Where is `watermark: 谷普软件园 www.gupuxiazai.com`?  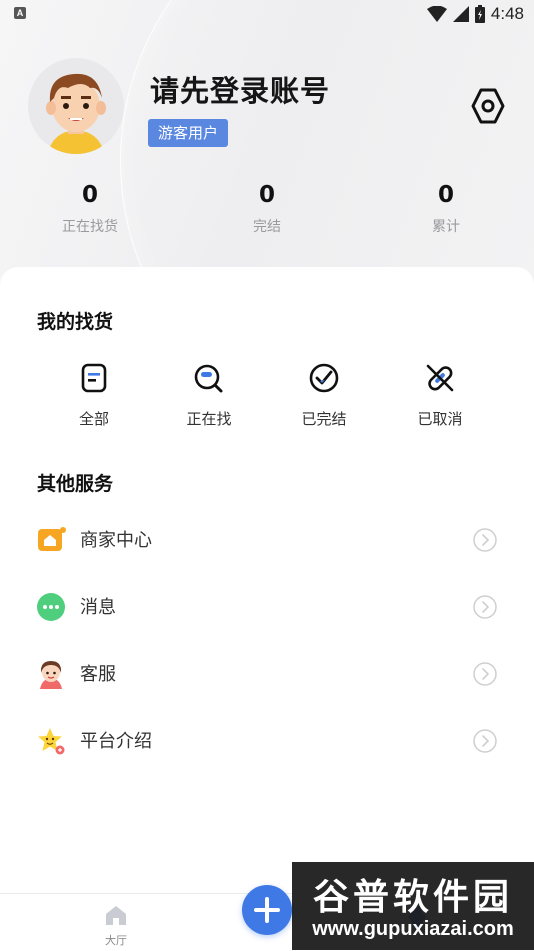 watermark: 谷普软件园 www.gupuxiazai.com is located at coordinates (413, 906).